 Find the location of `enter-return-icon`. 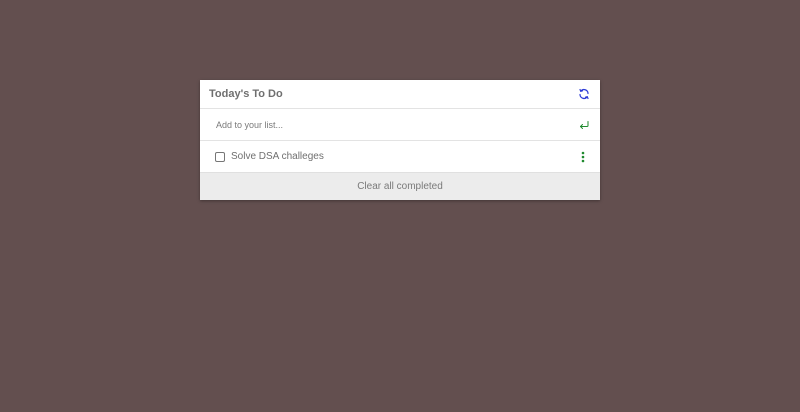

enter-return-icon is located at coordinates (584, 125).